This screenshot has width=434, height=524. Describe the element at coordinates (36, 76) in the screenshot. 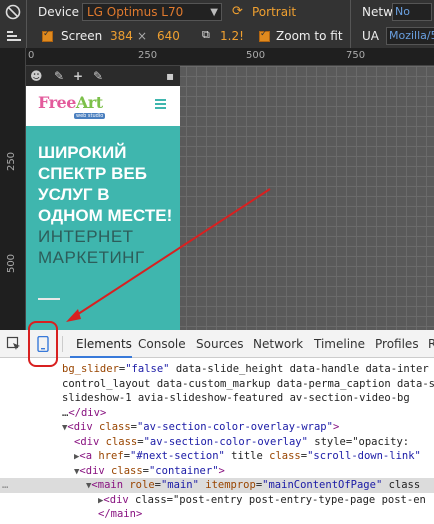

I see `palette-icon: ☻` at that location.